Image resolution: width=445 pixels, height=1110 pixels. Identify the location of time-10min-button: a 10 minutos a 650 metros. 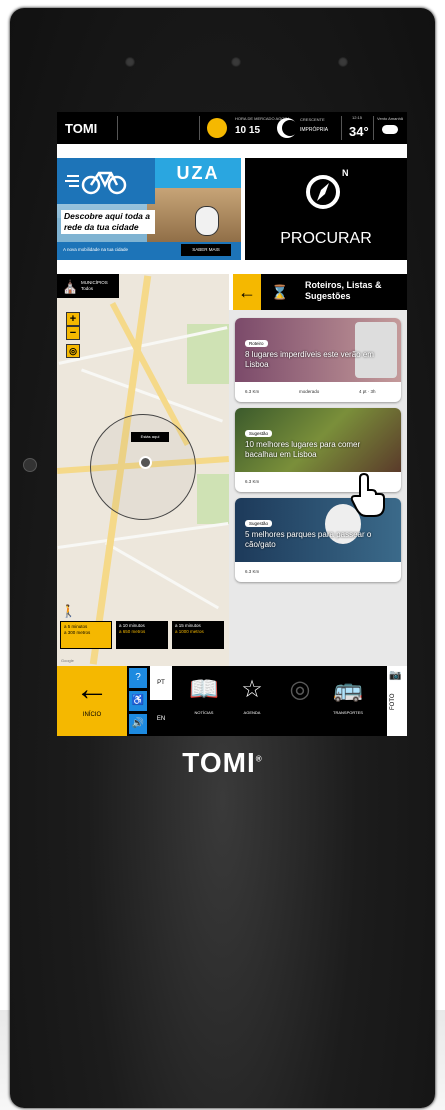
(142, 635).